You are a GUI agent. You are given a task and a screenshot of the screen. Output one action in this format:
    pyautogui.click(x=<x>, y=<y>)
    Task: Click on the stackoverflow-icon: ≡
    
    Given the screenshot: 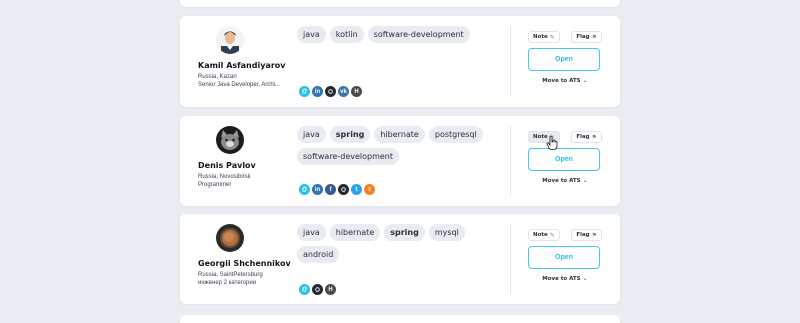 What is the action you would take?
    pyautogui.click(x=369, y=189)
    